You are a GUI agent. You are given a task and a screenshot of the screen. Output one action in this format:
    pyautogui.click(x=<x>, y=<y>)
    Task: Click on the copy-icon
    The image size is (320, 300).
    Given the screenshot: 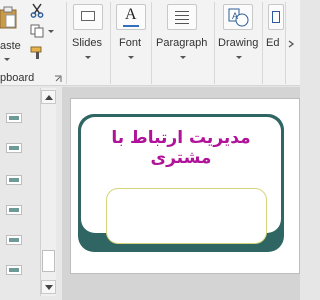 What is the action you would take?
    pyautogui.click(x=37, y=31)
    